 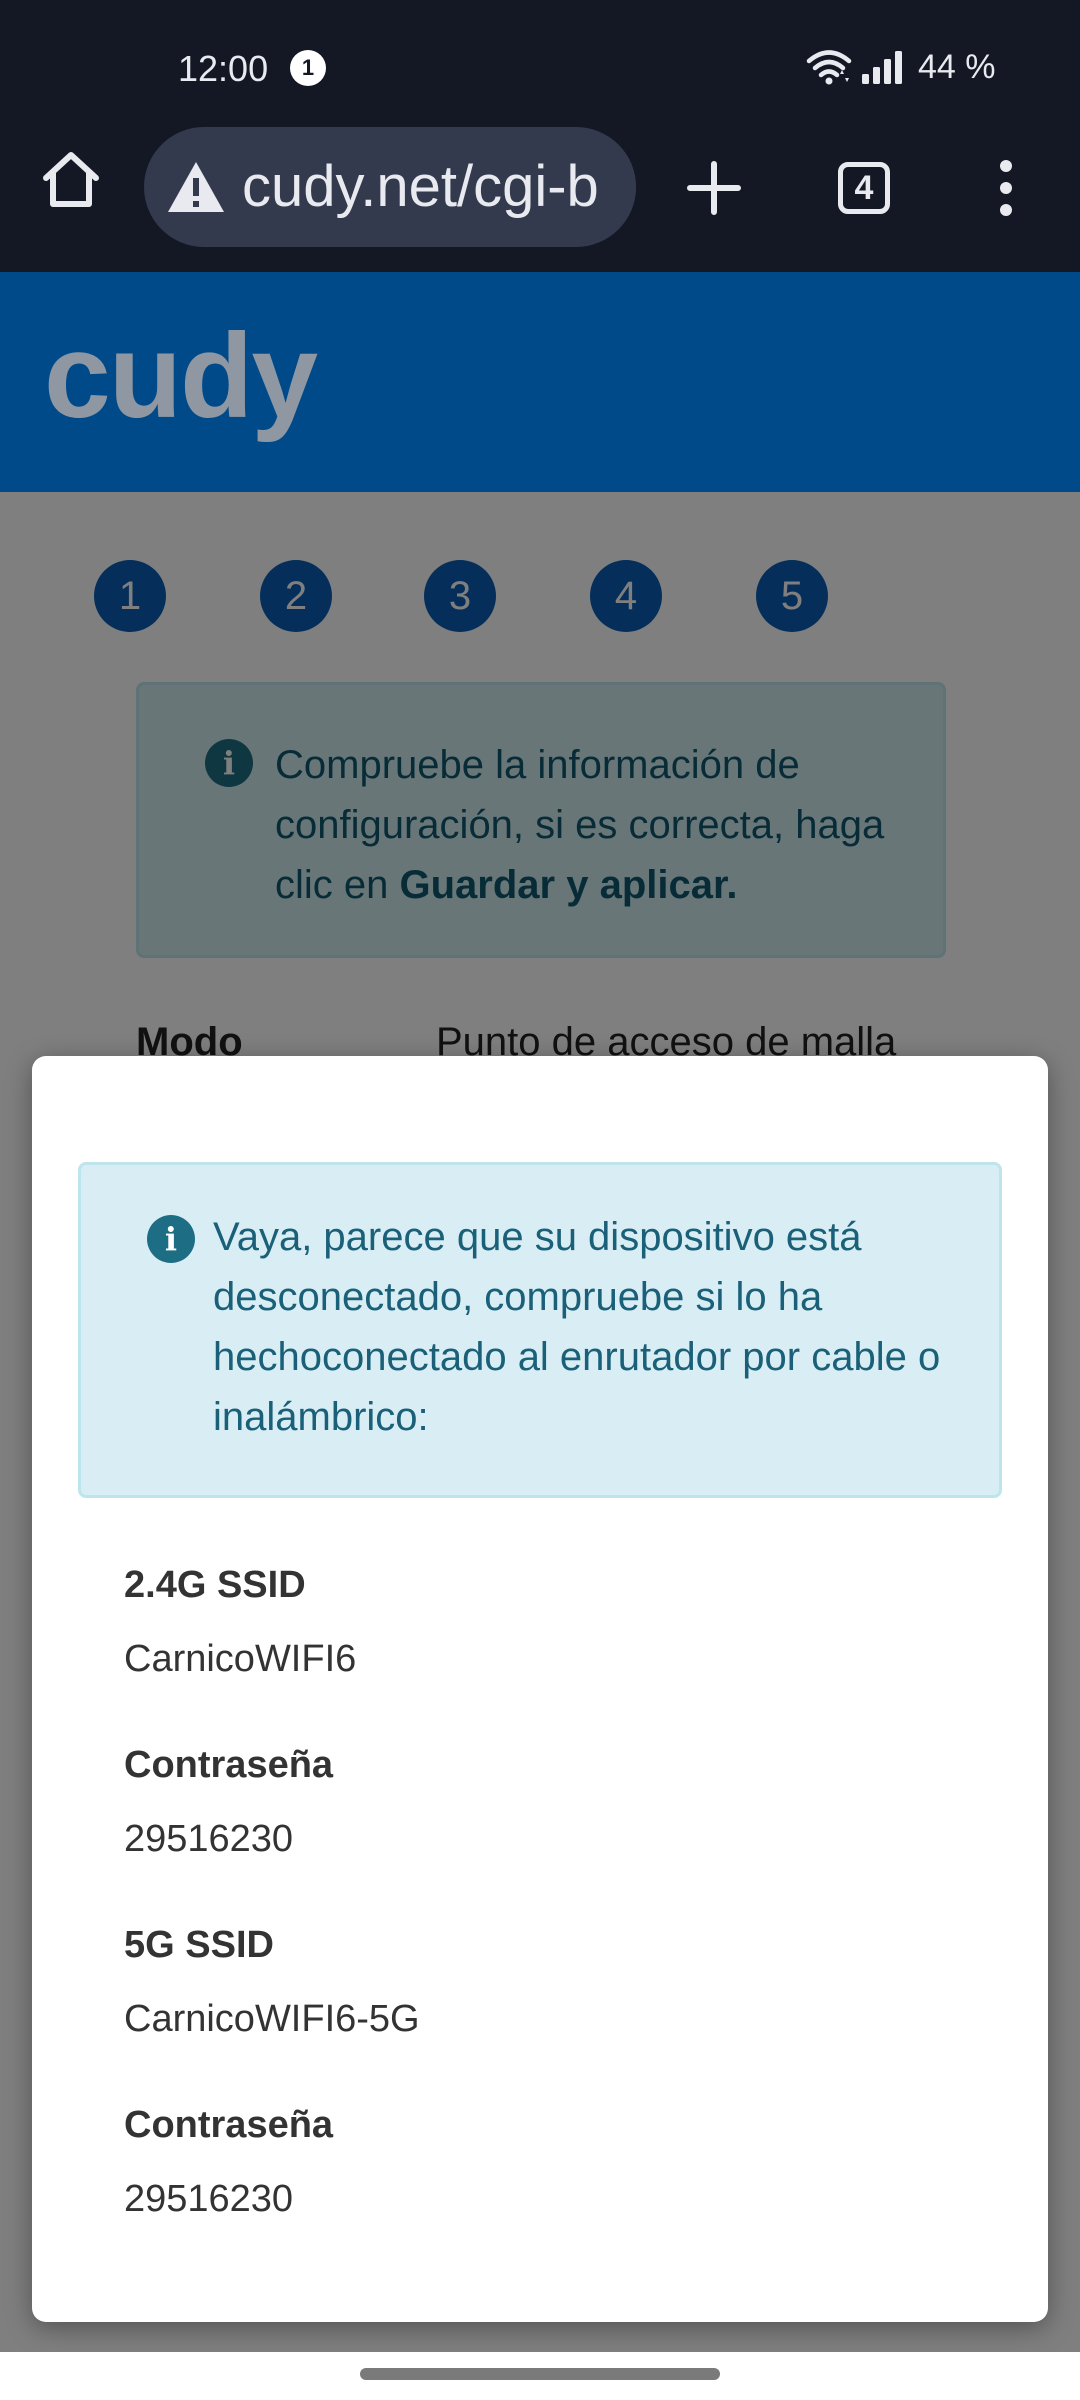 What do you see at coordinates (420, 186) in the screenshot?
I see `url-text: cudy.net/cgi-b` at bounding box center [420, 186].